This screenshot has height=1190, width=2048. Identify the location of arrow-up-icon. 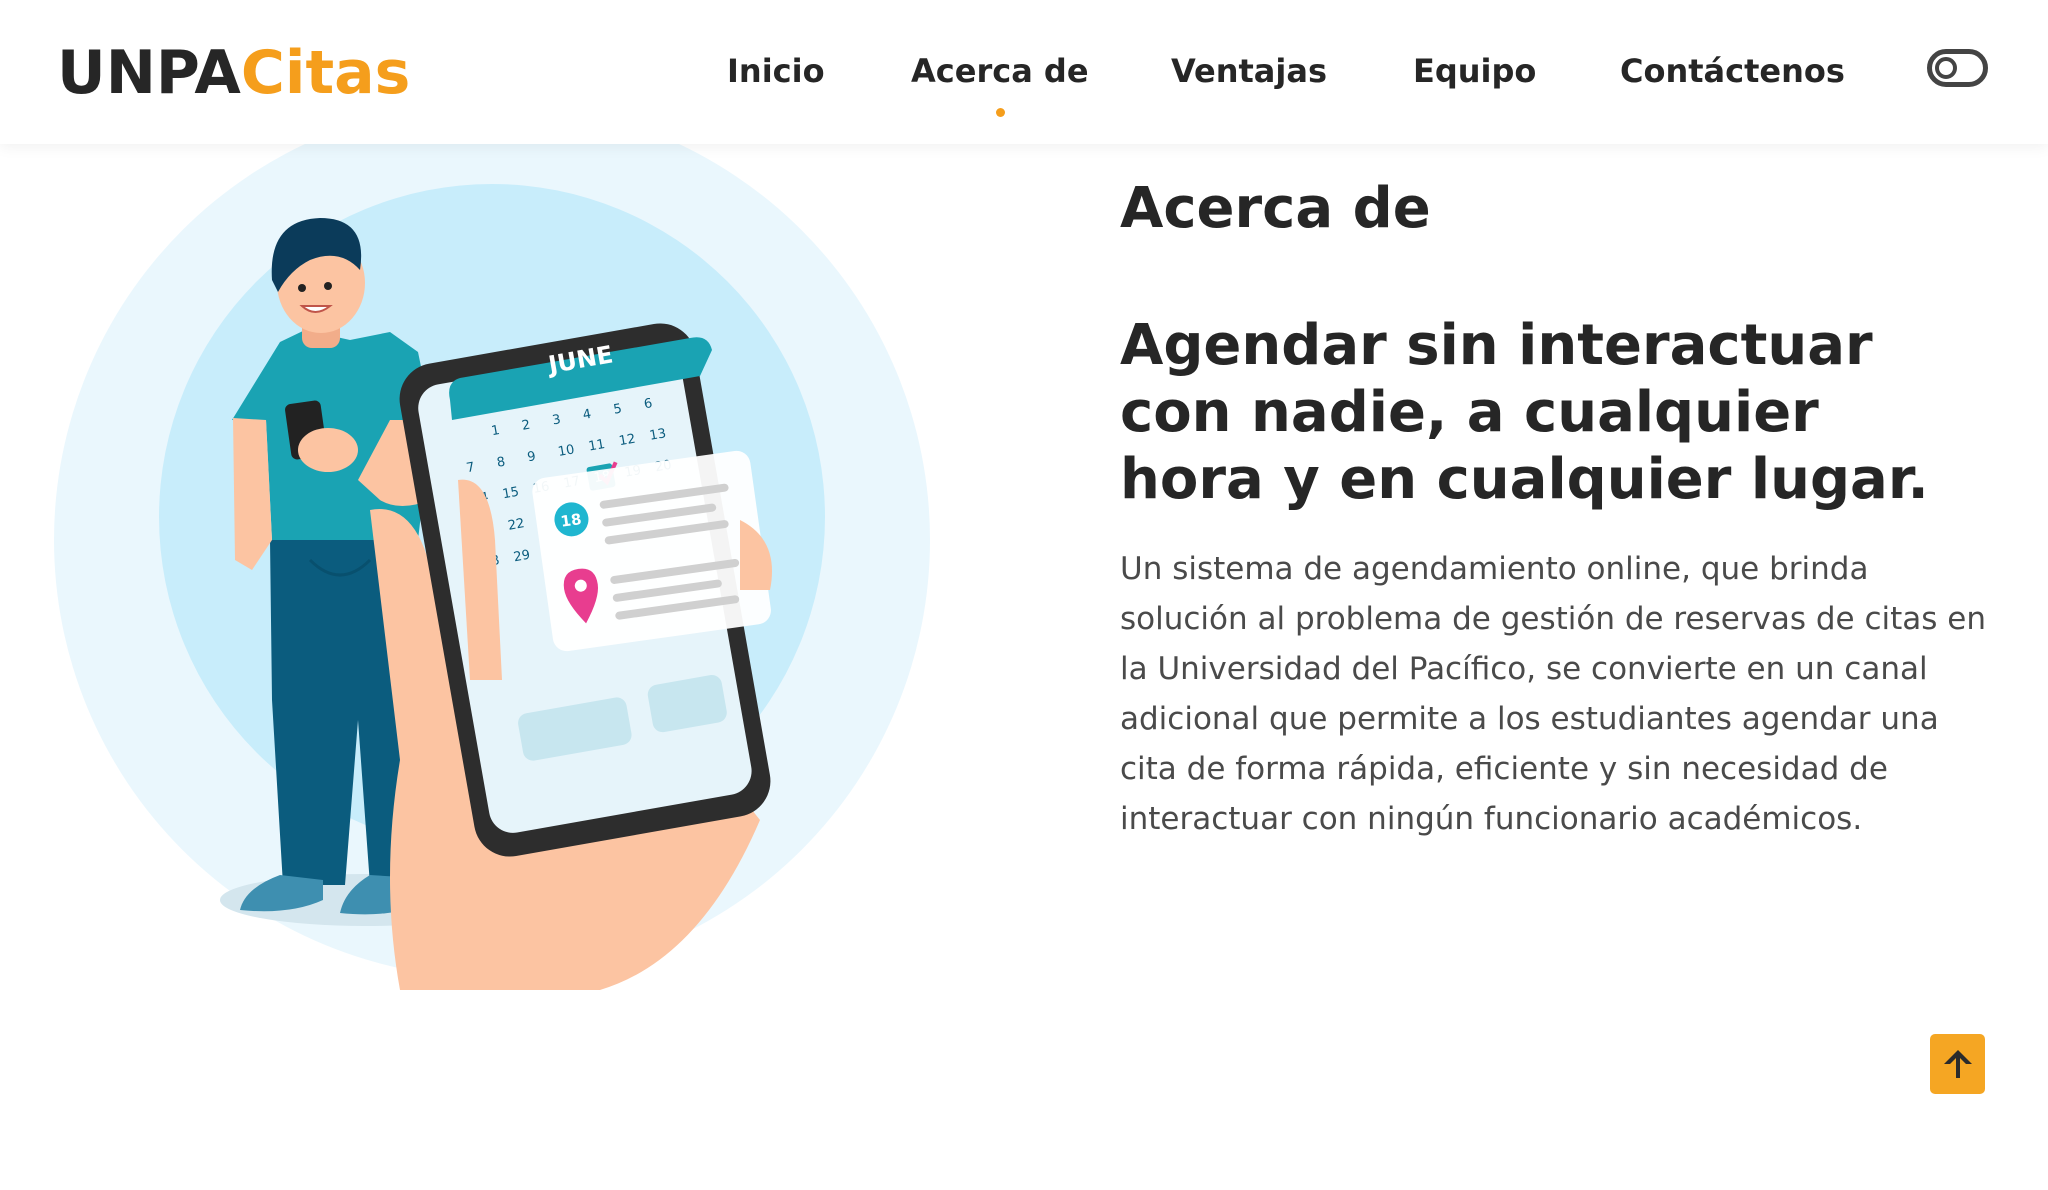
(1957, 1064).